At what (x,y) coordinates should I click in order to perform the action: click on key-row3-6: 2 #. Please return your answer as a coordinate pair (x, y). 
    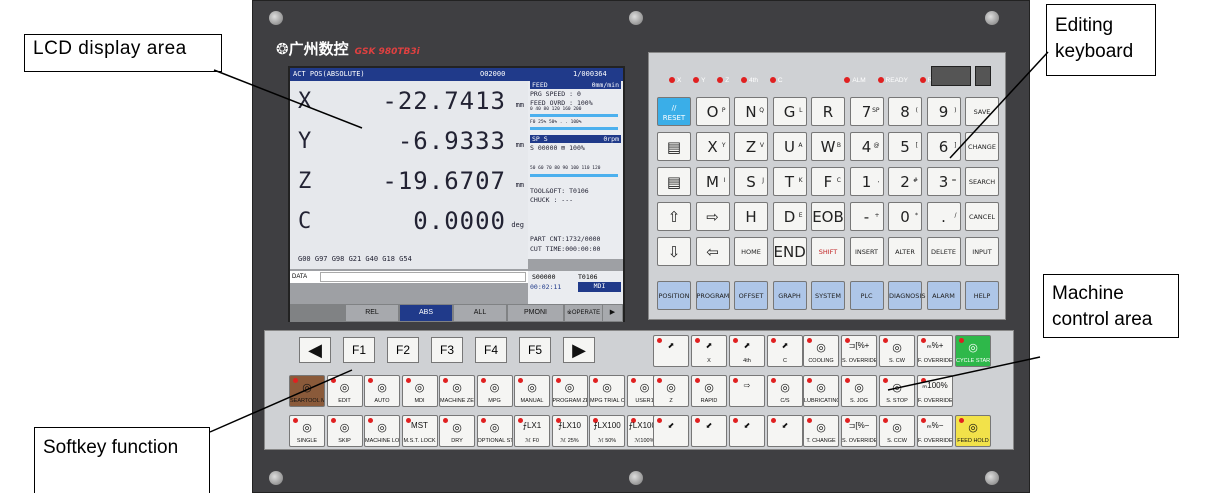
    Looking at the image, I should click on (905, 181).